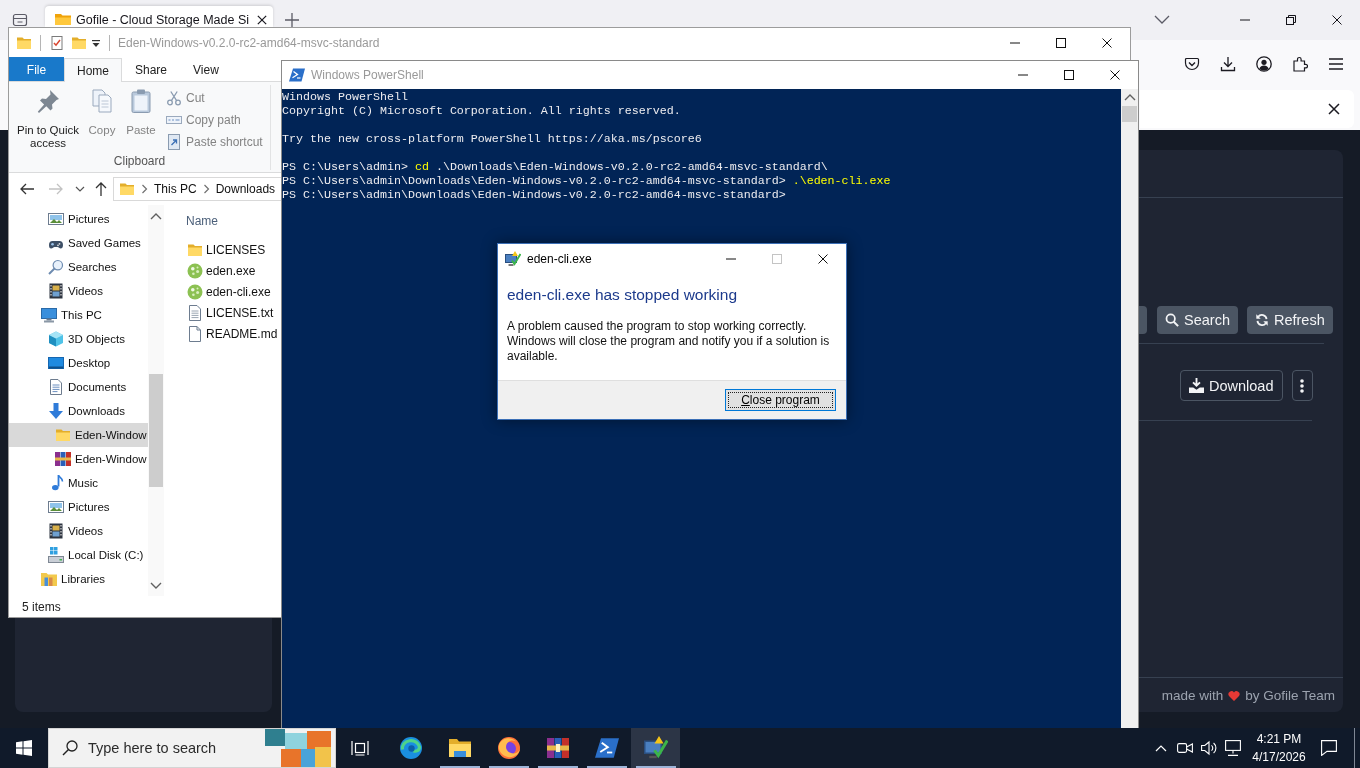 This screenshot has width=1360, height=768. Describe the element at coordinates (655, 748) in the screenshot. I see `taskbar-button` at that location.